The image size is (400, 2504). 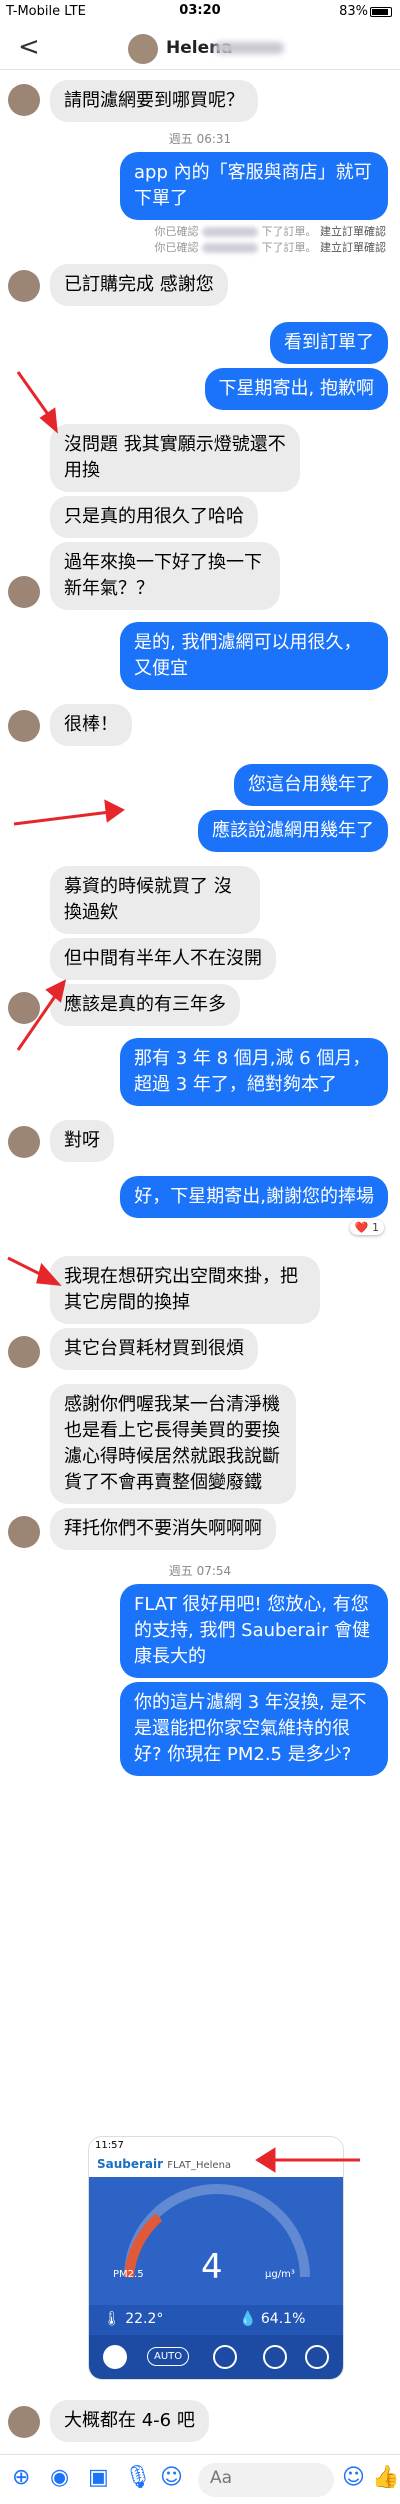 I want to click on arrow-1-head, so click(x=48, y=420).